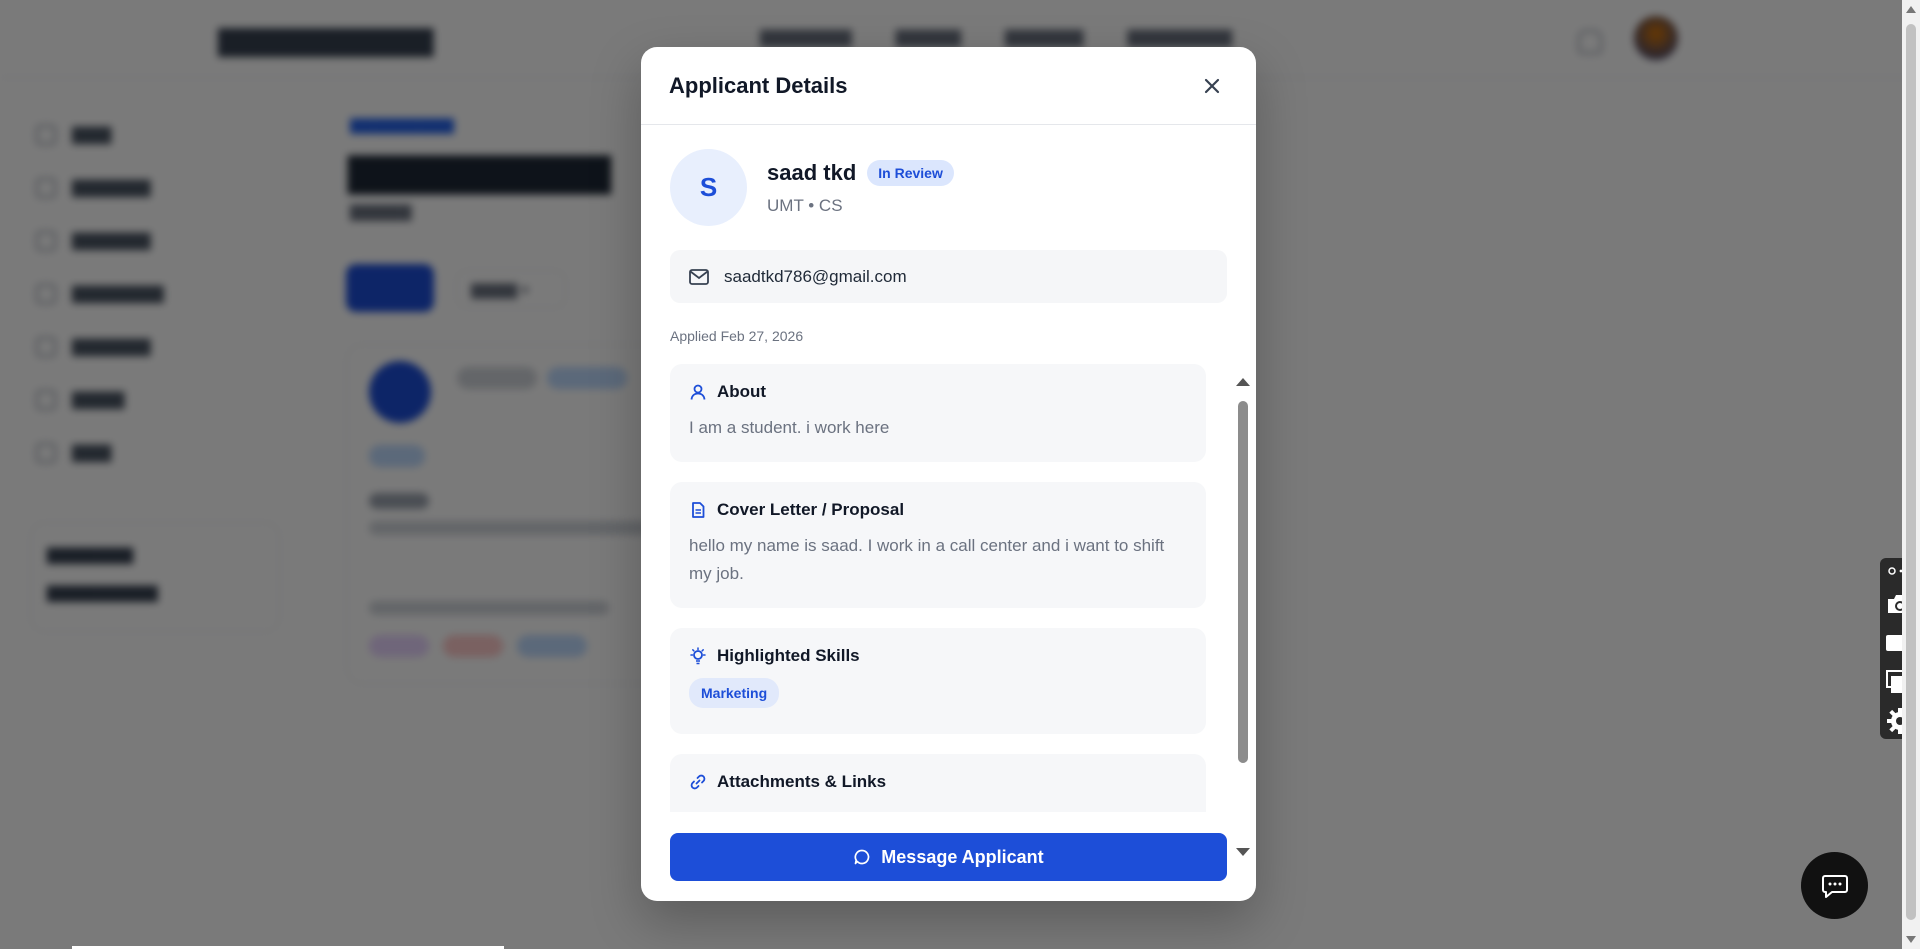  Describe the element at coordinates (737, 336) in the screenshot. I see `applied-date: Applied Feb 27, 2026` at that location.